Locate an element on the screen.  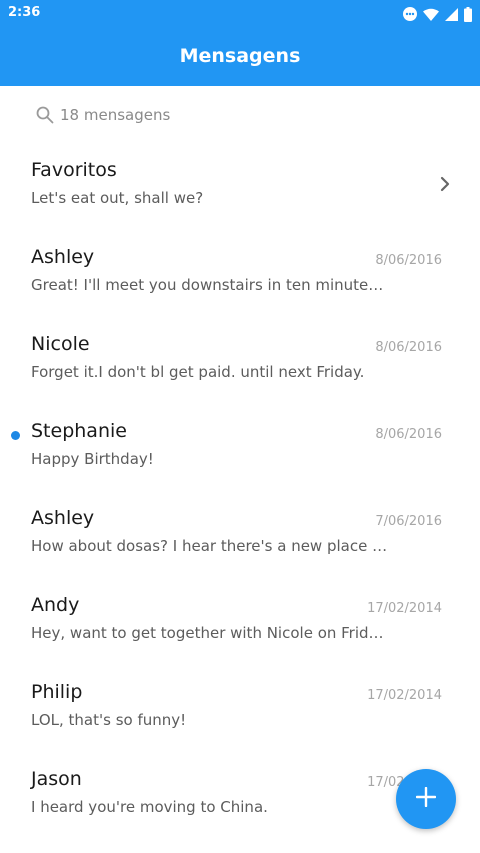
notification-dots-icon is located at coordinates (410, 14).